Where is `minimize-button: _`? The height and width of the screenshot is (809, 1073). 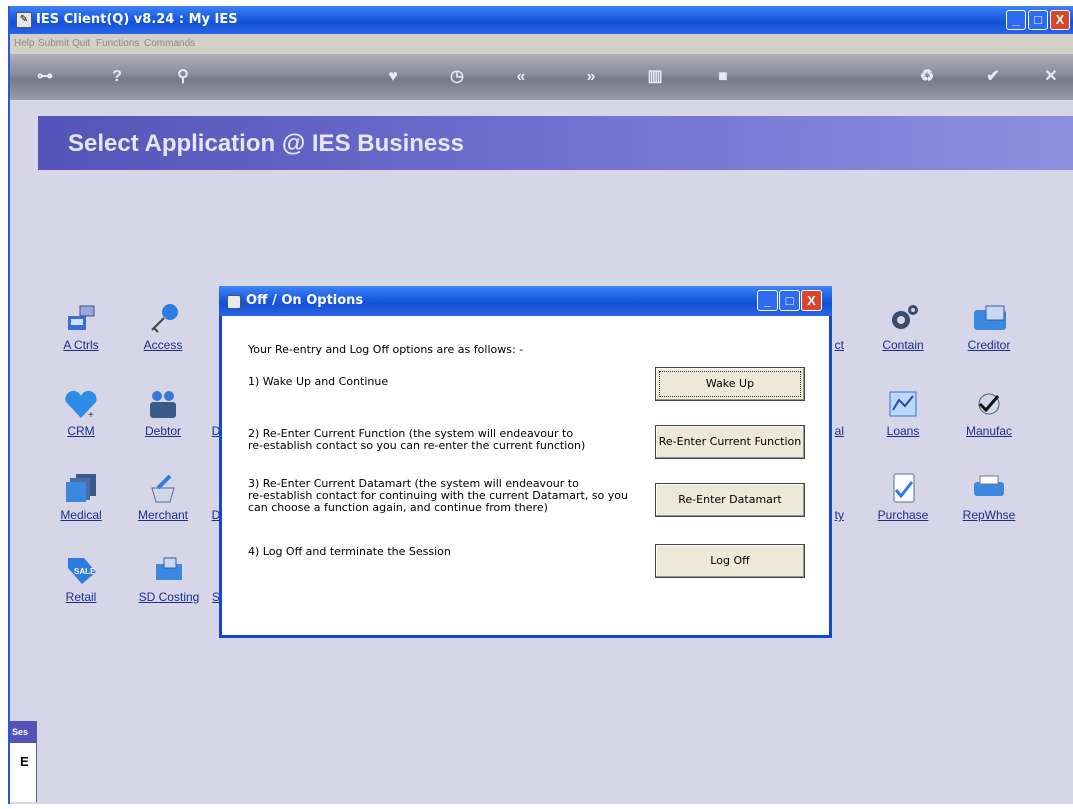
minimize-button: _ is located at coordinates (1016, 20).